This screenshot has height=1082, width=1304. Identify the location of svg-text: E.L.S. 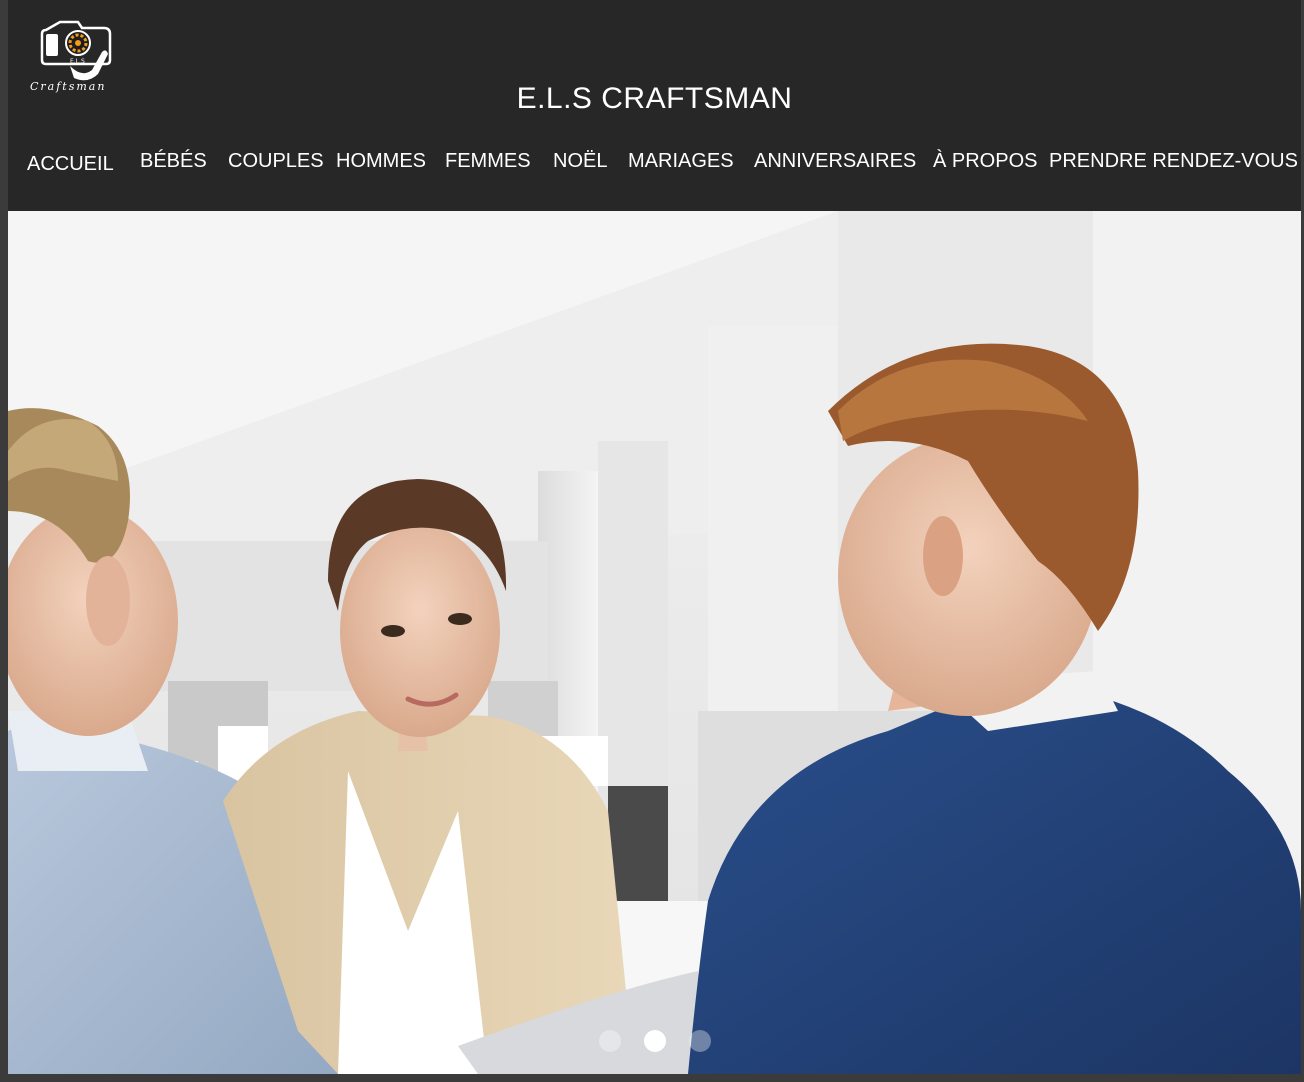
(77, 61).